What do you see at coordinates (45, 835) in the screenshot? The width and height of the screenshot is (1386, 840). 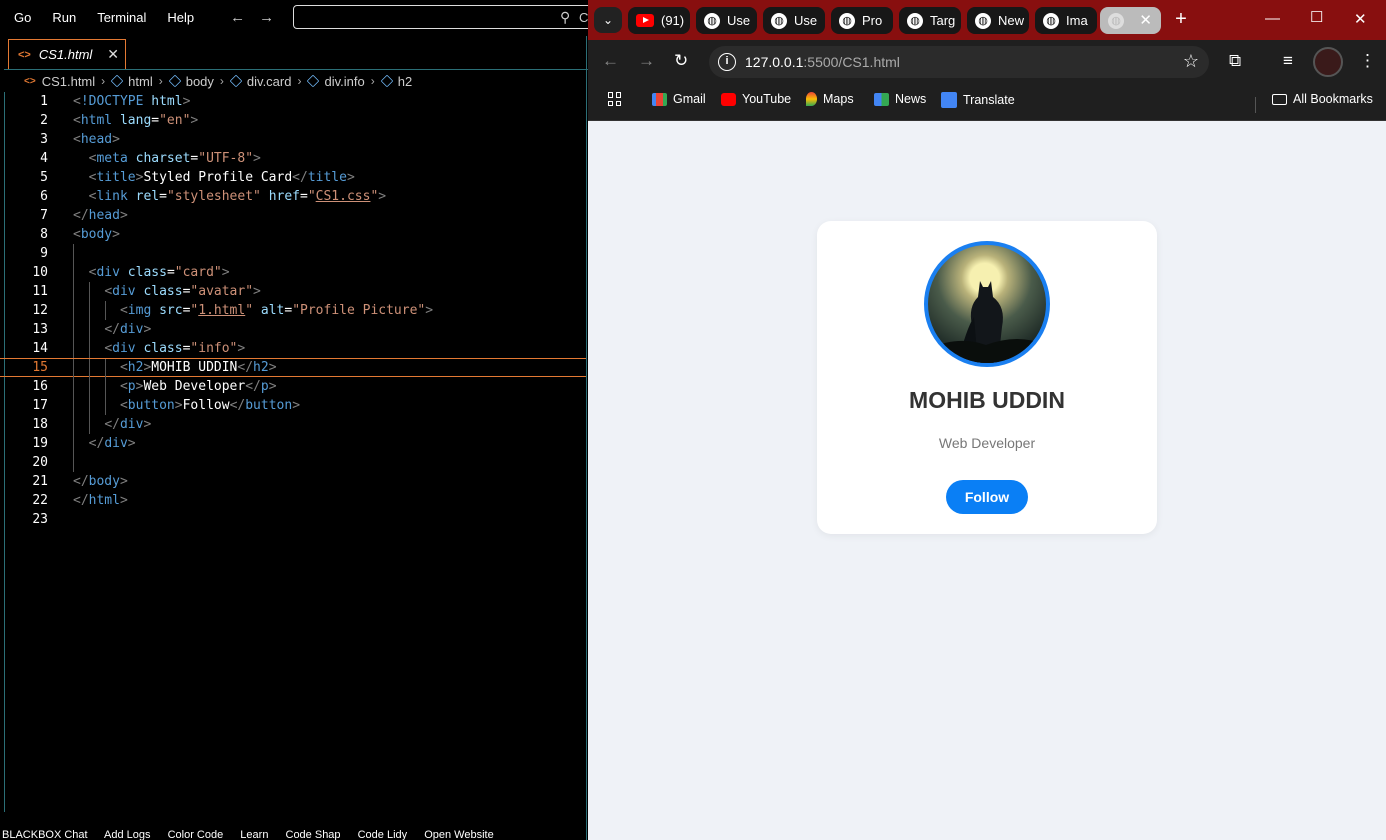 I see `status-item: BLACKBOX Chat` at bounding box center [45, 835].